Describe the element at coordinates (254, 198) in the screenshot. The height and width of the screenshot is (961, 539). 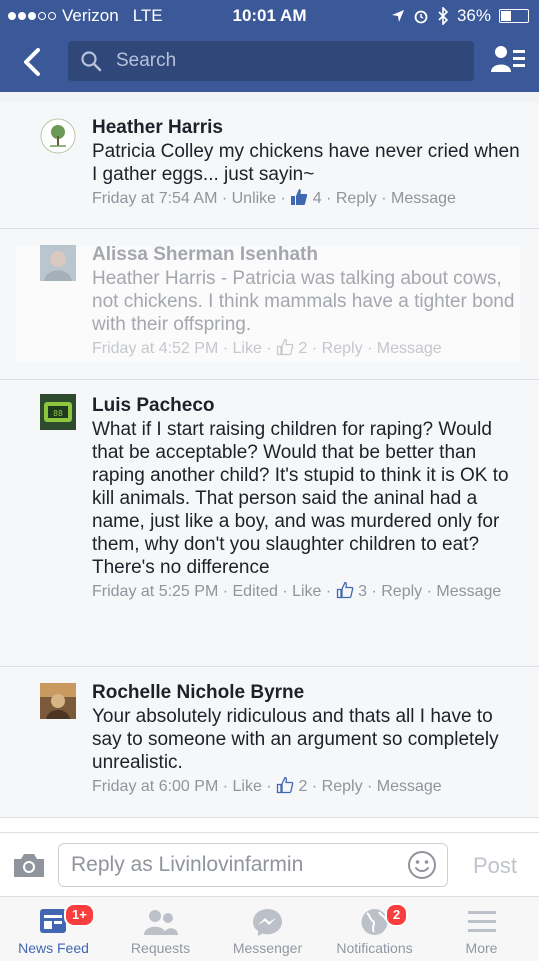
I see `unlike-button: Unlike` at that location.